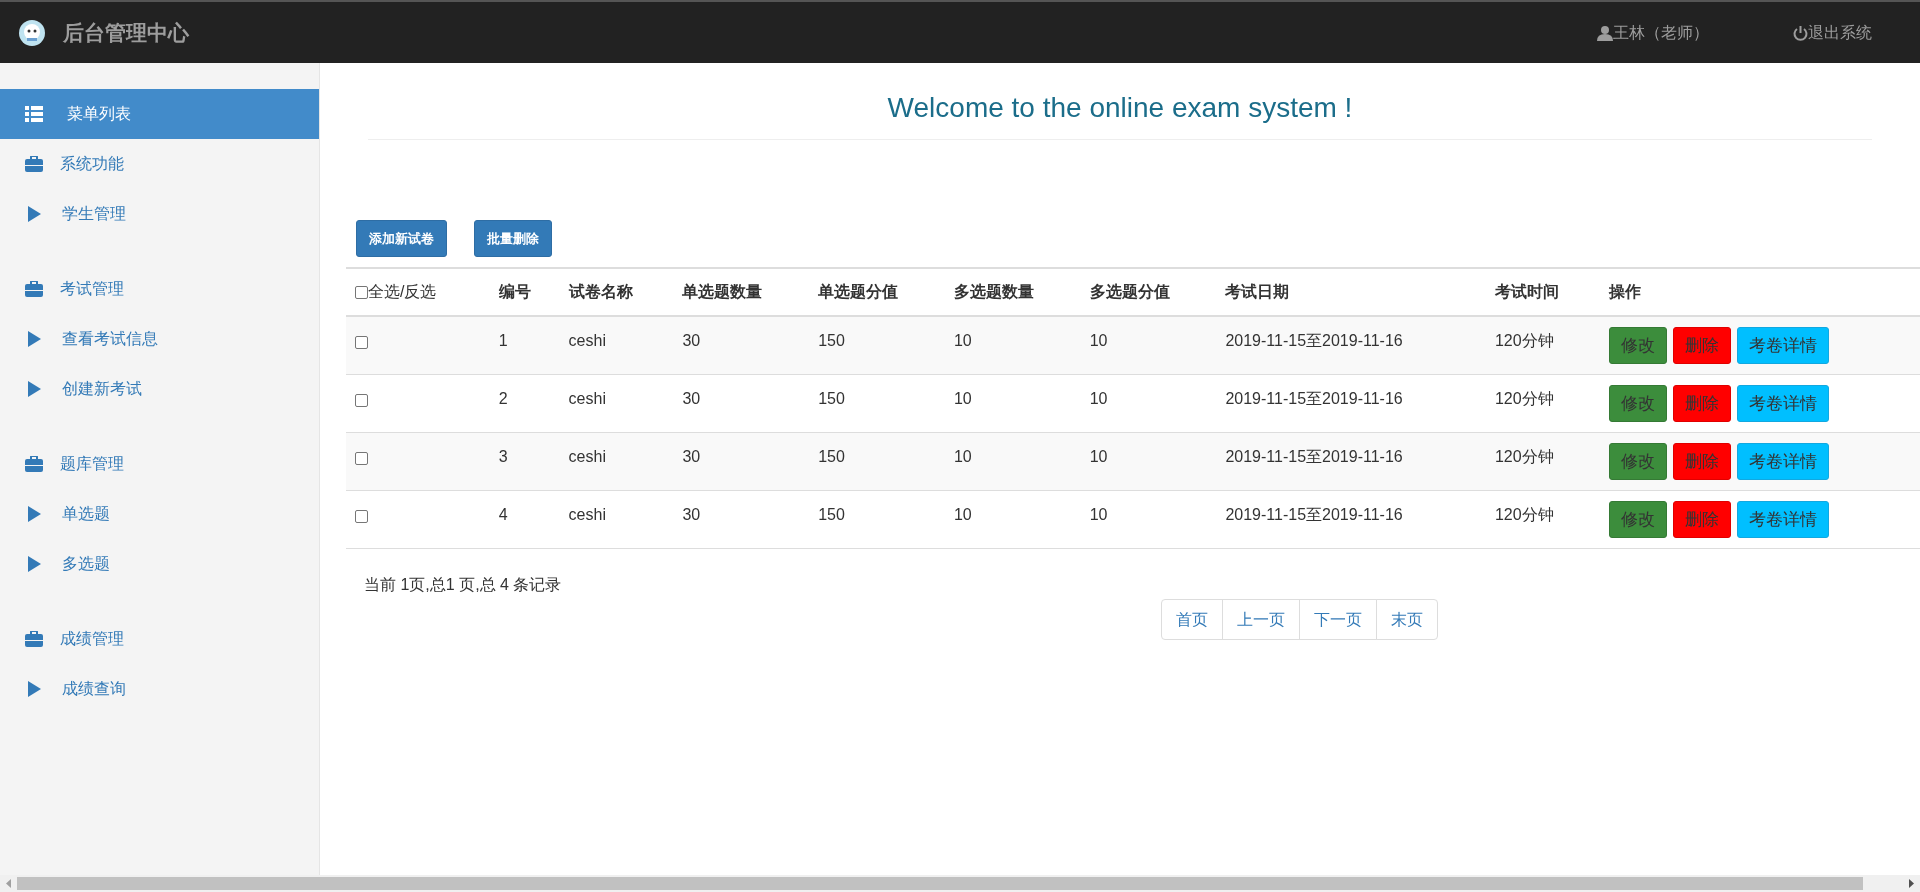  Describe the element at coordinates (503, 398) in the screenshot. I see `table-cell: 2` at that location.